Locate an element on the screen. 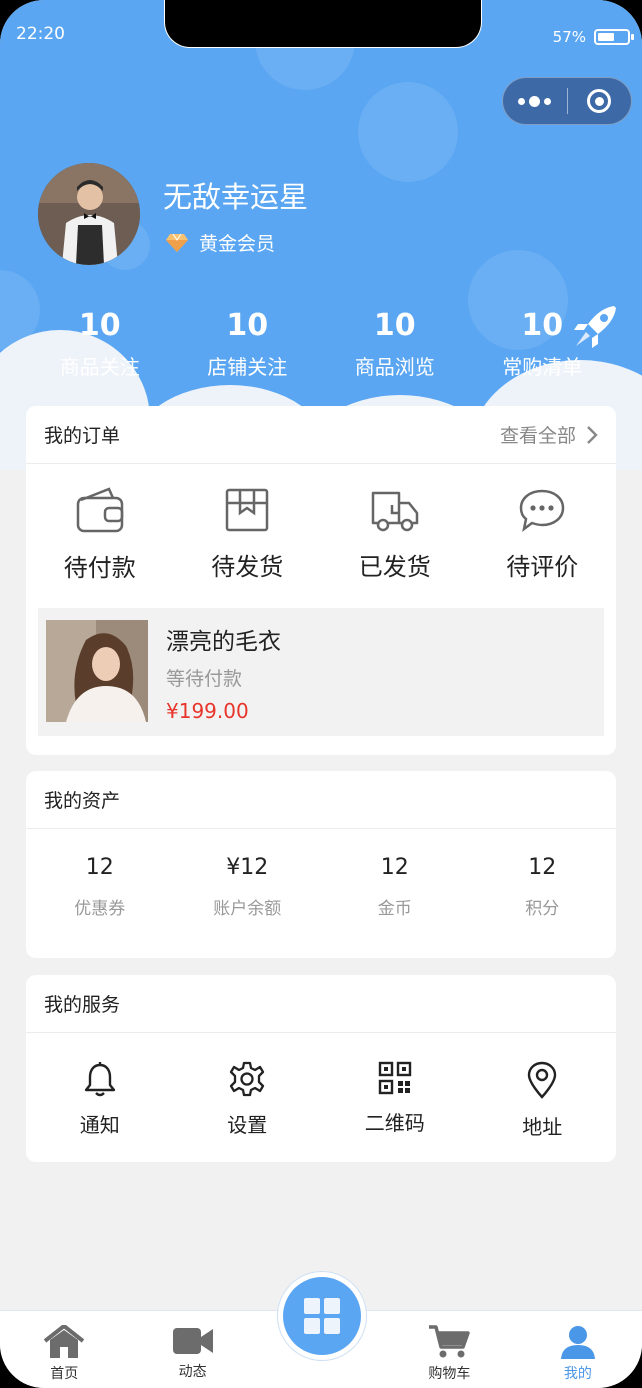  close-miniprogram-button is located at coordinates (600, 101).